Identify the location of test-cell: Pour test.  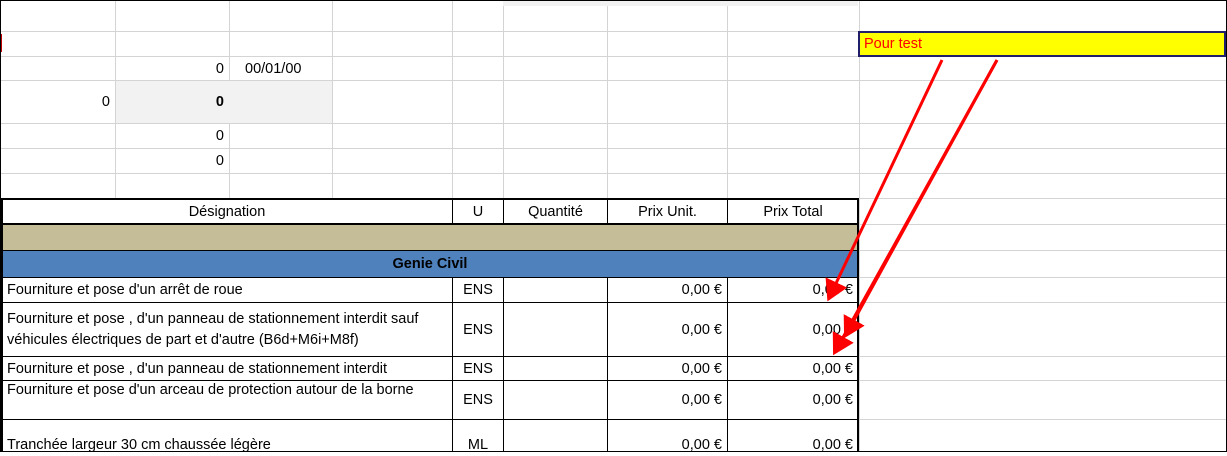
(1042, 44).